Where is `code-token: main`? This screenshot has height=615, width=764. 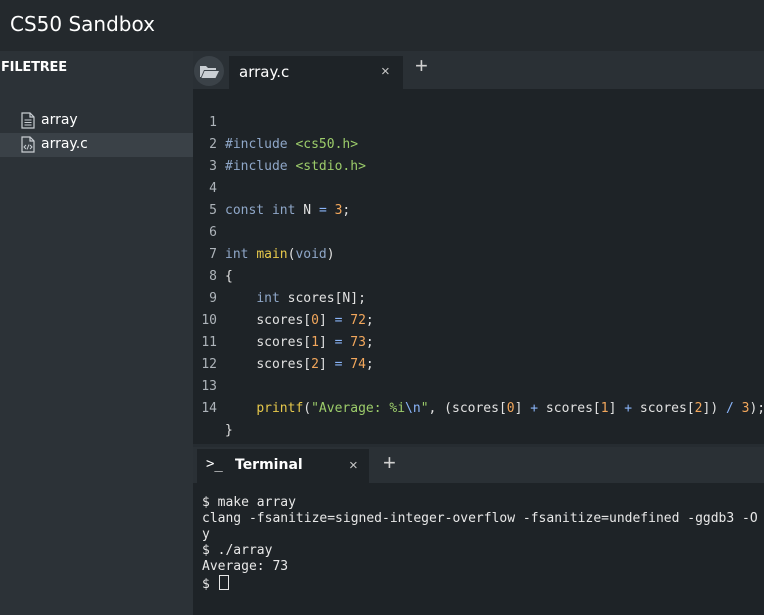 code-token: main is located at coordinates (272, 254).